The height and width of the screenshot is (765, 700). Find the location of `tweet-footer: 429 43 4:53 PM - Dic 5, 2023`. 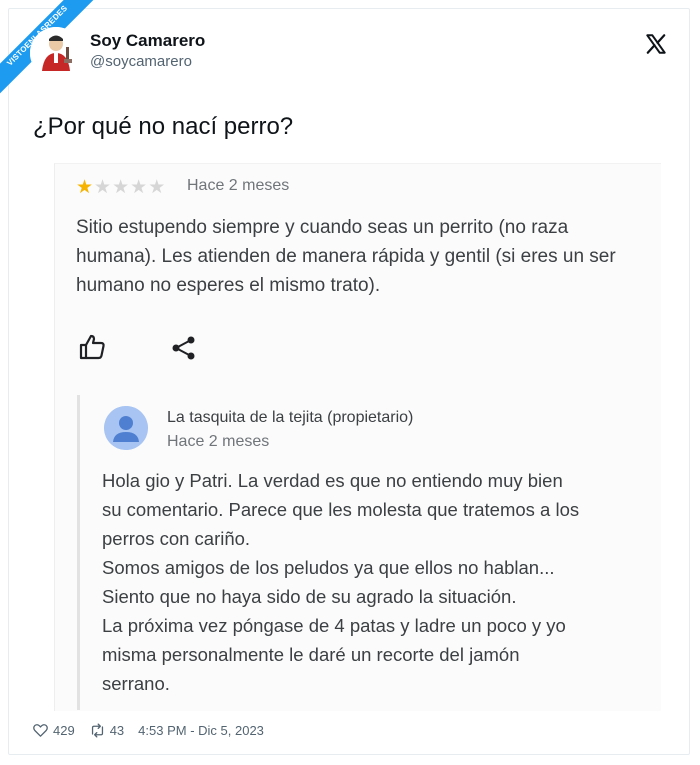

tweet-footer: 429 43 4:53 PM - Dic 5, 2023 is located at coordinates (148, 730).